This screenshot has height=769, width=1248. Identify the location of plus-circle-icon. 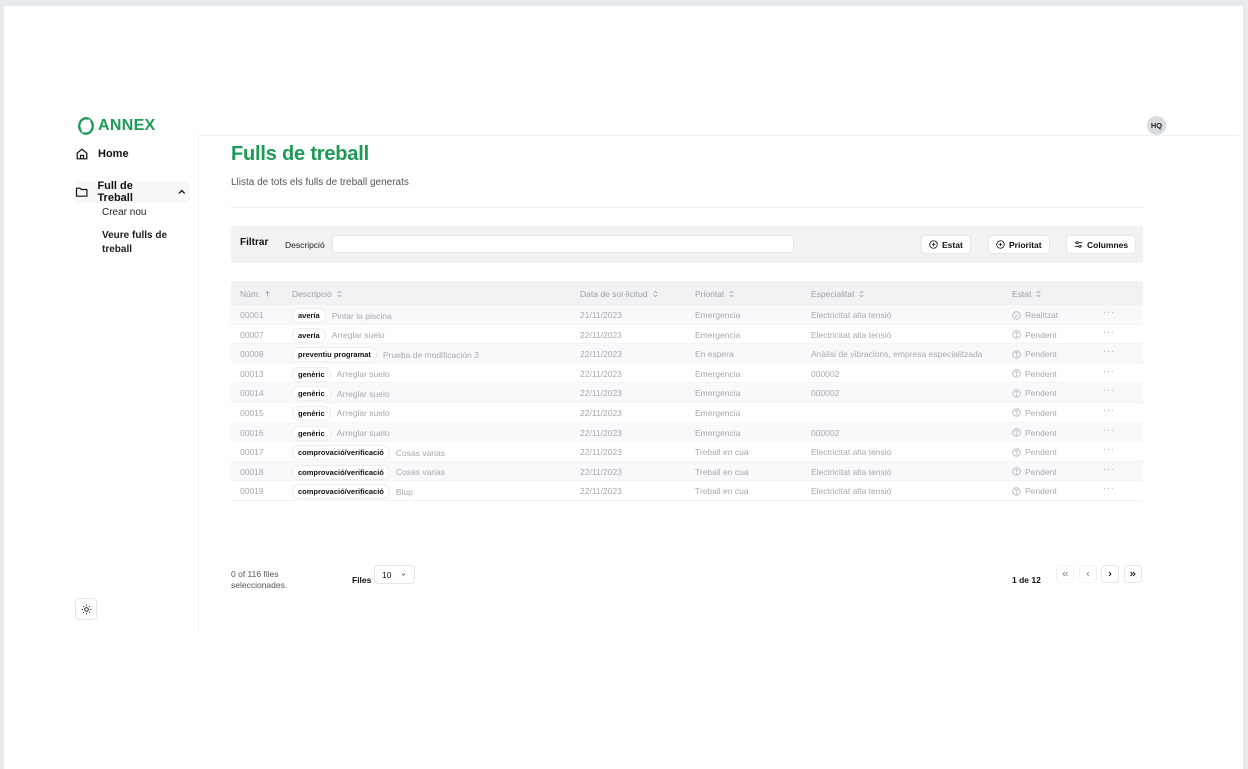
(1000, 244).